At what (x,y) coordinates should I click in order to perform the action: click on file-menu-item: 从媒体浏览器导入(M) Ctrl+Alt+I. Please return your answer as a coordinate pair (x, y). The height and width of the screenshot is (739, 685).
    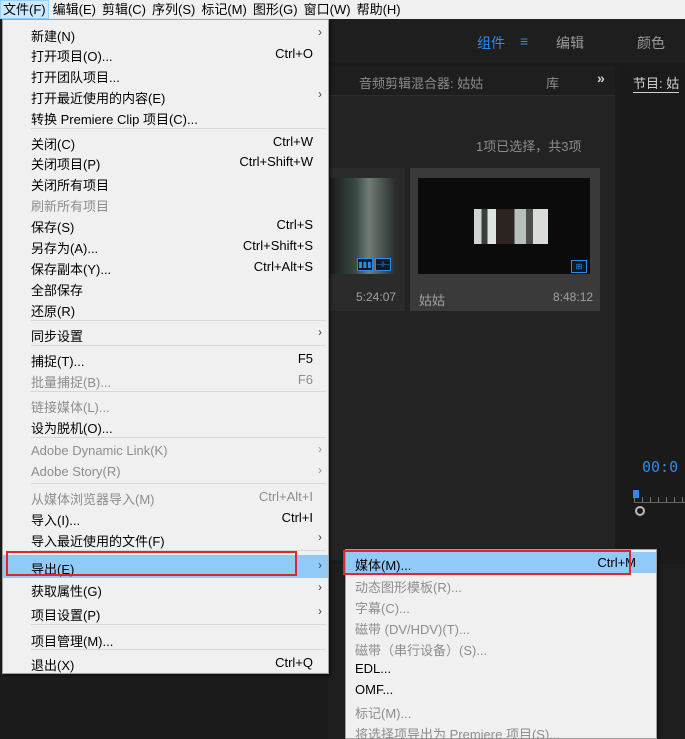
    Looking at the image, I should click on (165, 496).